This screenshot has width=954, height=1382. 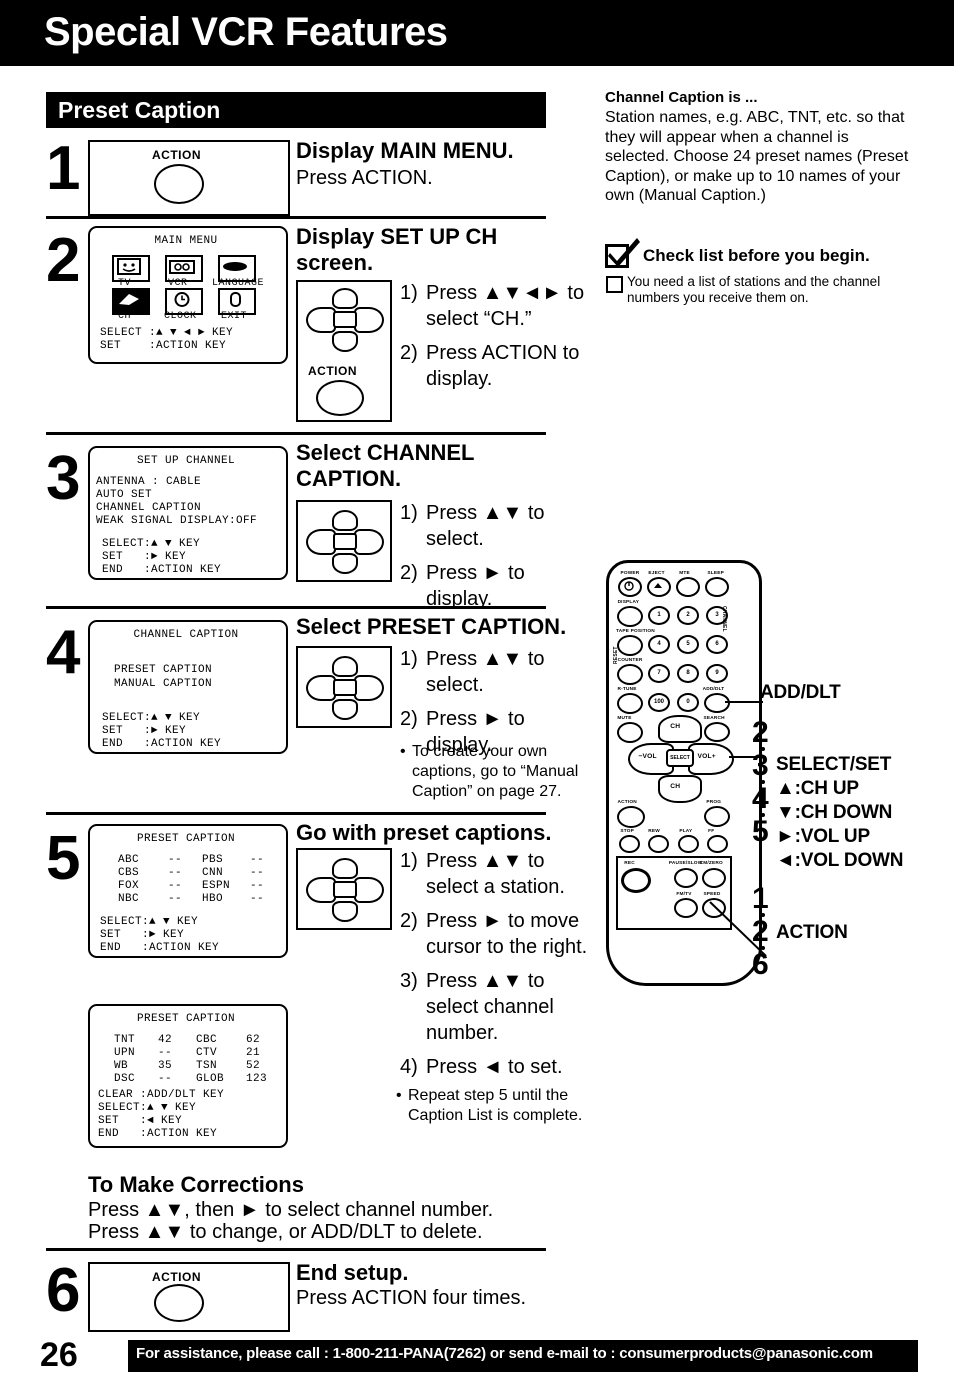 I want to click on osd-cell: FOX, so click(x=128, y=886).